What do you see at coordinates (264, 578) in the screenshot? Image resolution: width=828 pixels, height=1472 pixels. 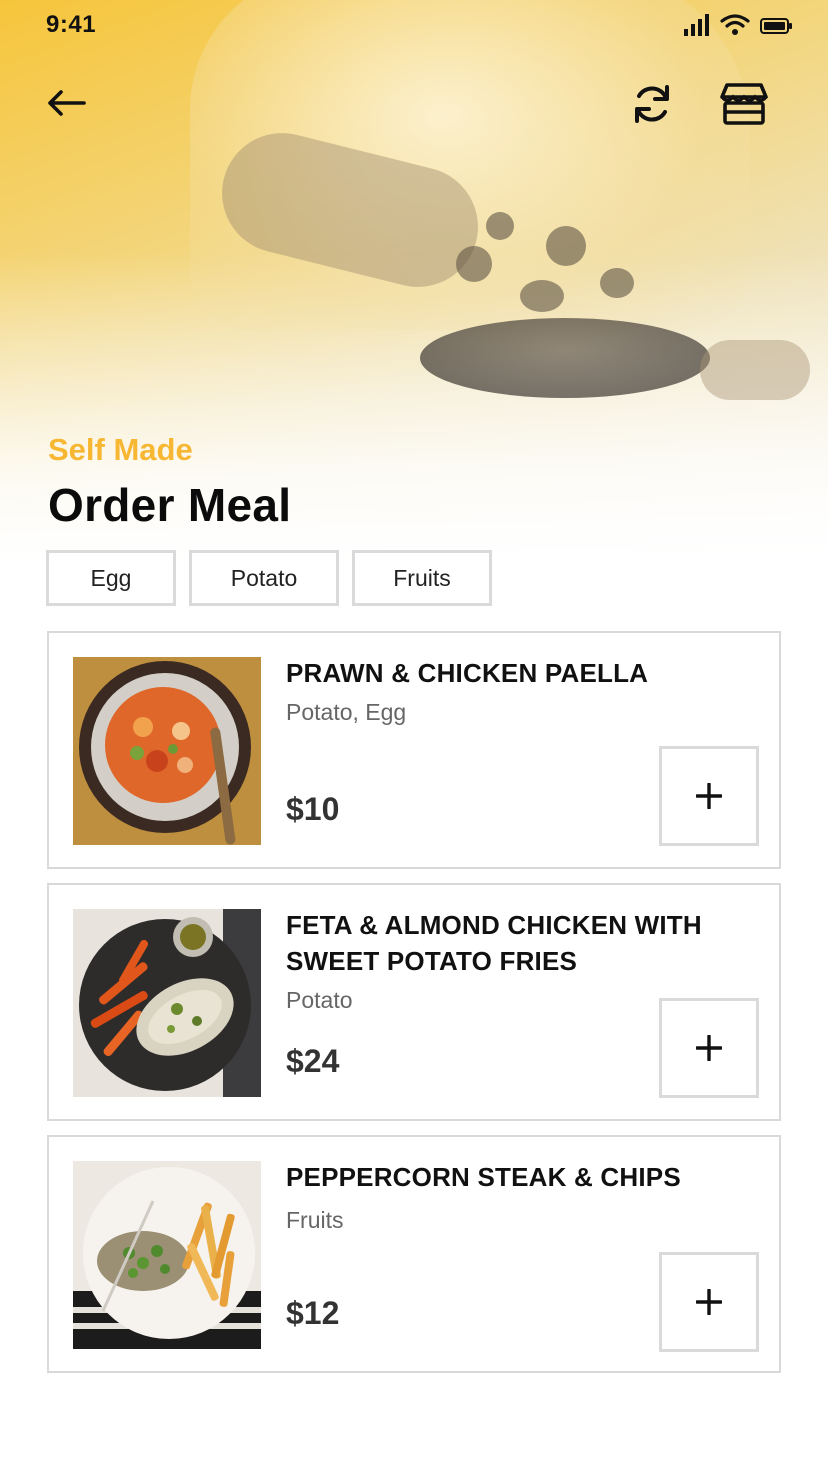 I see `filter-chip-potato: Potato` at bounding box center [264, 578].